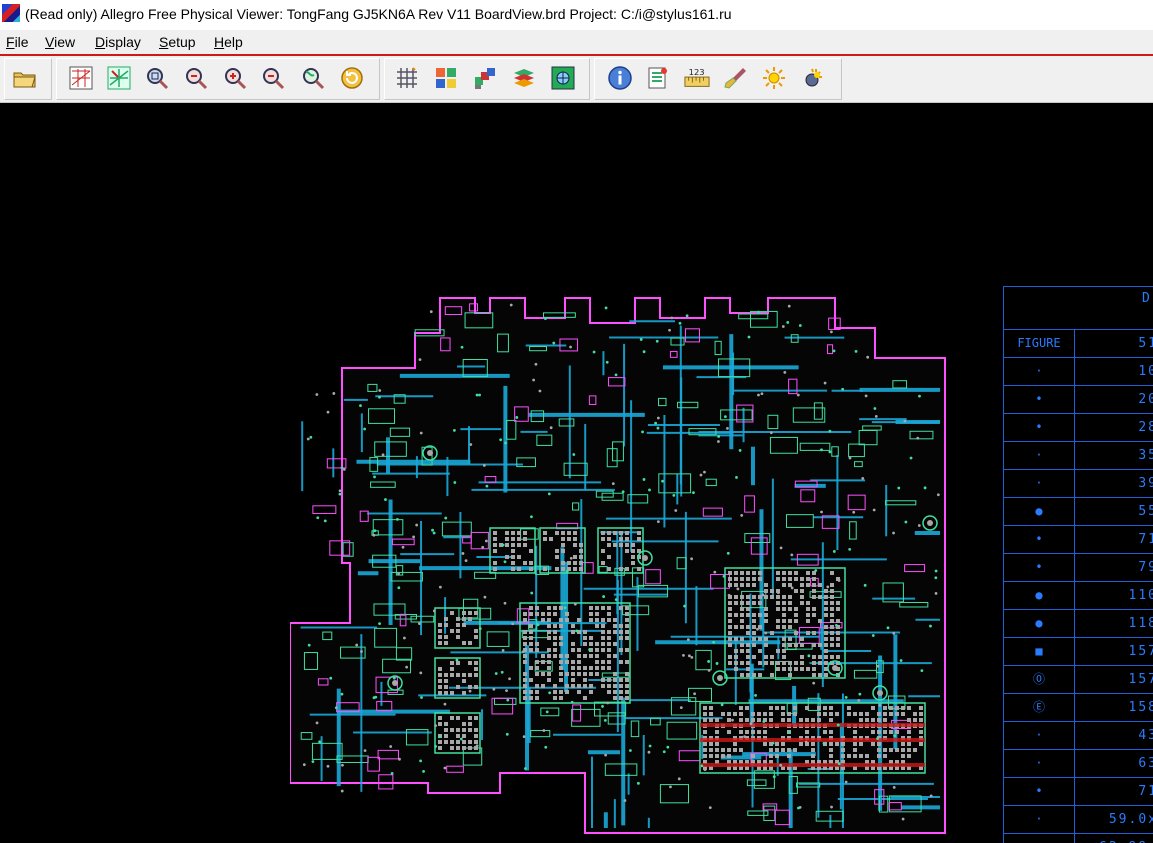 This screenshot has height=843, width=1153. What do you see at coordinates (273, 78) in the screenshot?
I see `zoom-out-icon` at bounding box center [273, 78].